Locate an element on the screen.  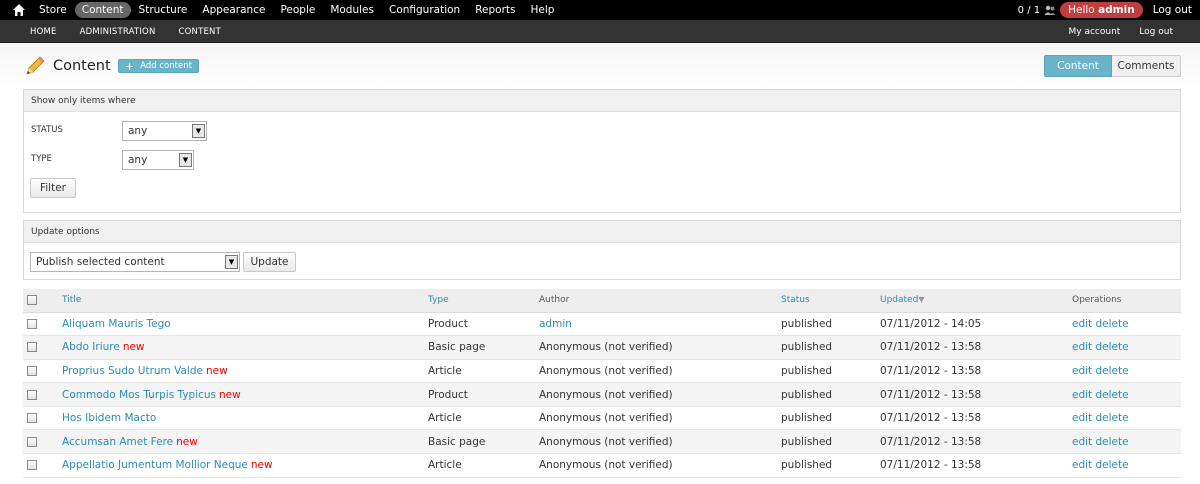
update-options-legend: Update options is located at coordinates (602, 232).